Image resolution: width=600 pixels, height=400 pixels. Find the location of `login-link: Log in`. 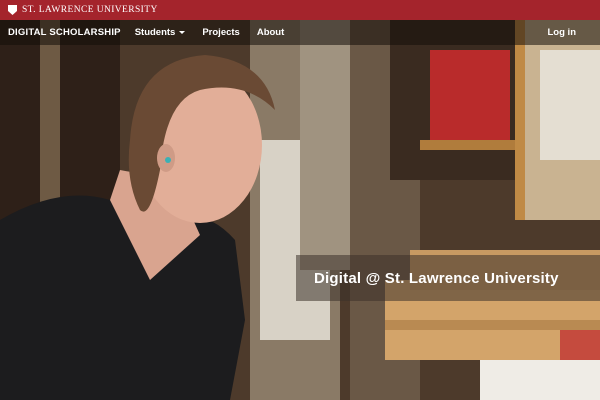

login-link: Log in is located at coordinates (562, 32).